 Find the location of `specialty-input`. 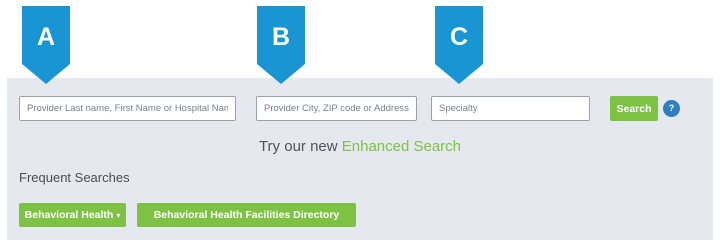

specialty-input is located at coordinates (510, 108).